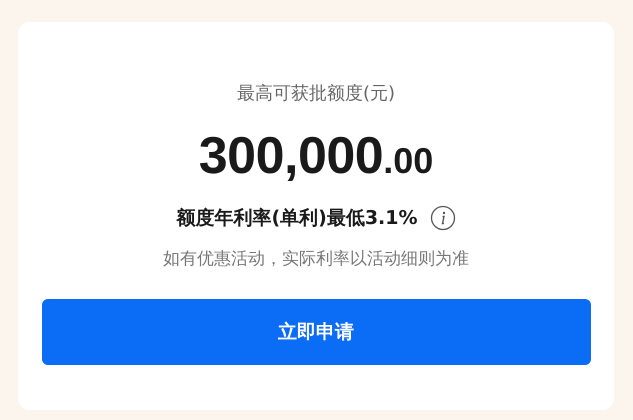  I want to click on amount-text: 300,000.00, so click(316, 157).